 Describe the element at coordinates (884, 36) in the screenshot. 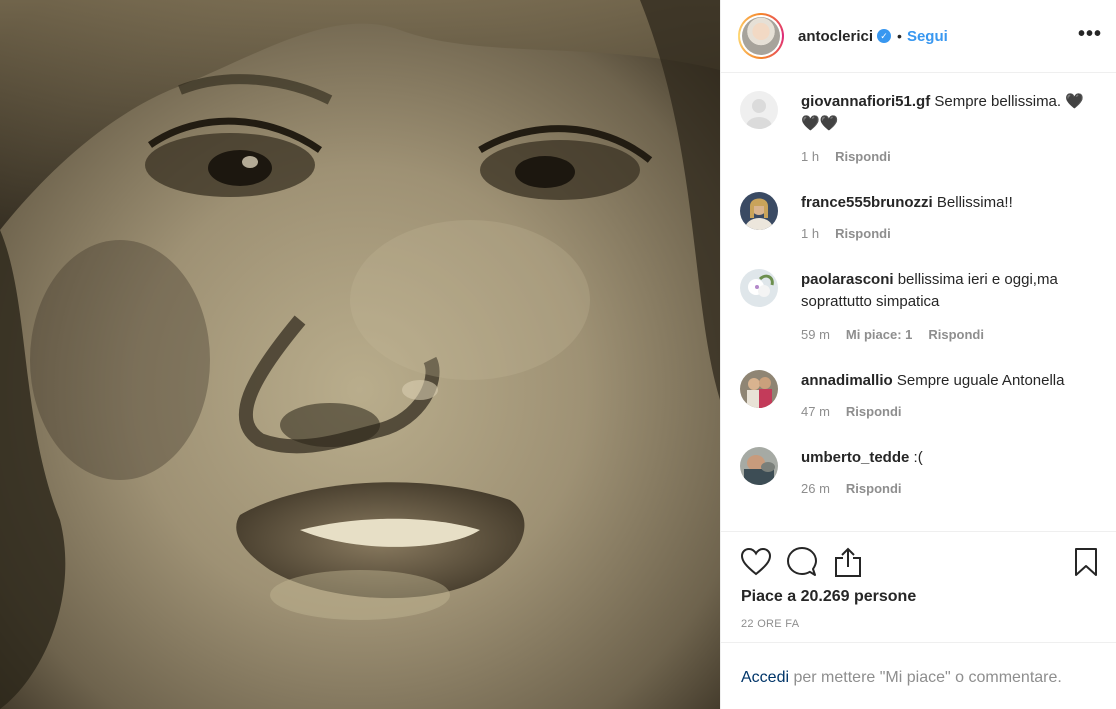

I see `verified-badge-icon: ✓` at that location.